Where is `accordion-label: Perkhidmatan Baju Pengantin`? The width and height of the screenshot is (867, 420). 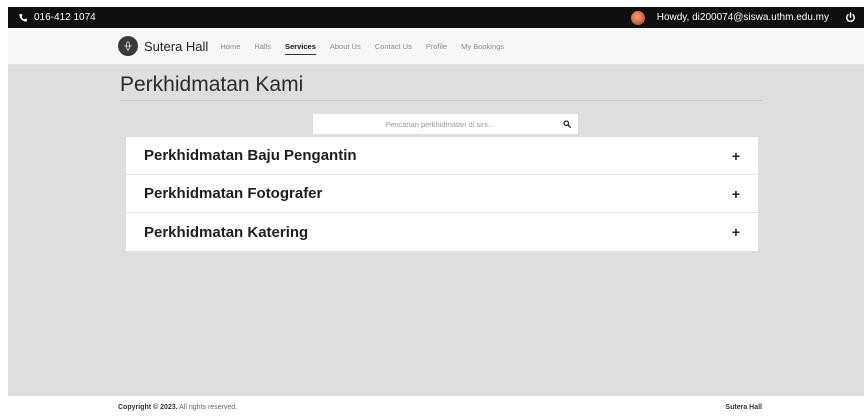
accordion-label: Perkhidmatan Baju Pengantin is located at coordinates (250, 155).